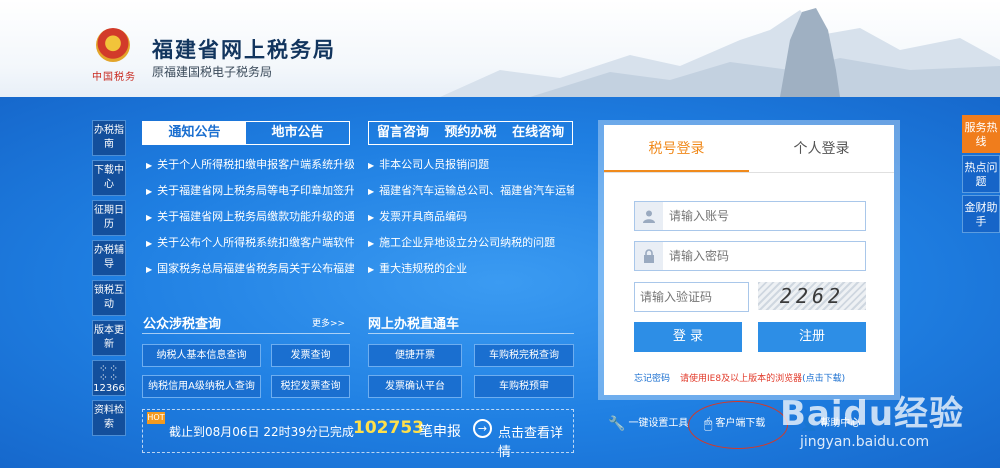 Image resolution: width=1000 pixels, height=468 pixels. What do you see at coordinates (476, 190) in the screenshot?
I see `consult-text: 福建省汽车运输总公司、福建省汽车运输` at bounding box center [476, 190].